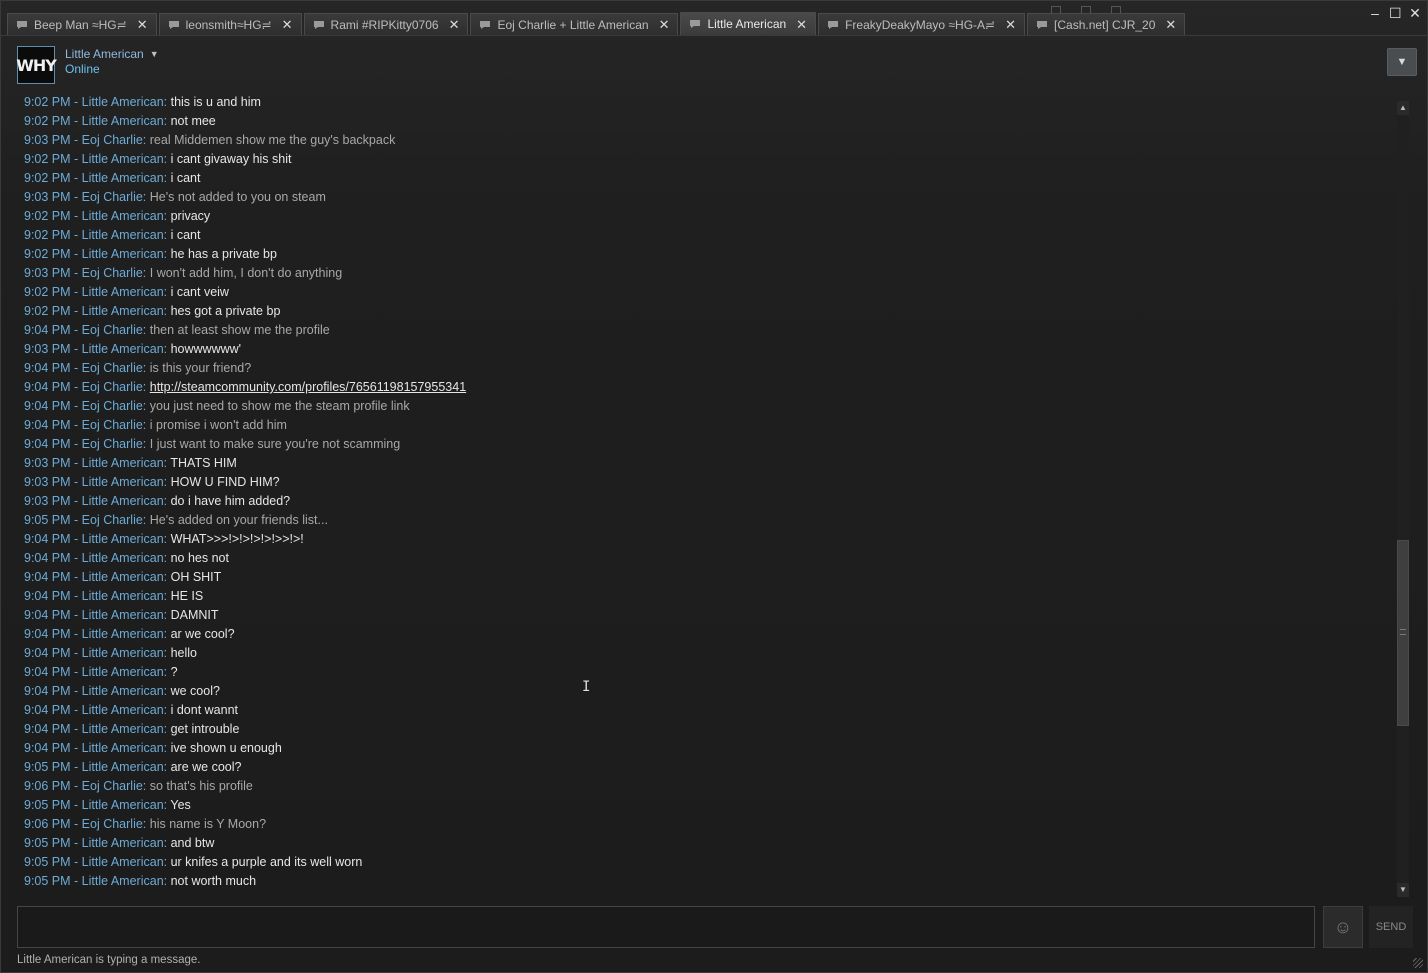 This screenshot has width=1428, height=973. I want to click on scroll-up-arrow-icon: ▲, so click(1403, 108).